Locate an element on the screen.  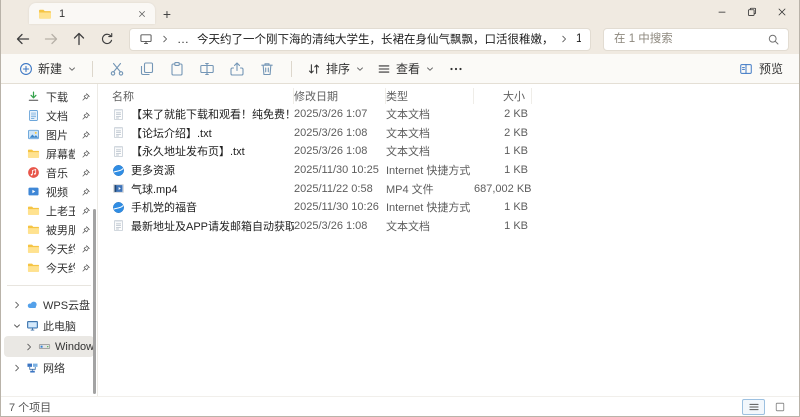
up-button is located at coordinates (79, 39).